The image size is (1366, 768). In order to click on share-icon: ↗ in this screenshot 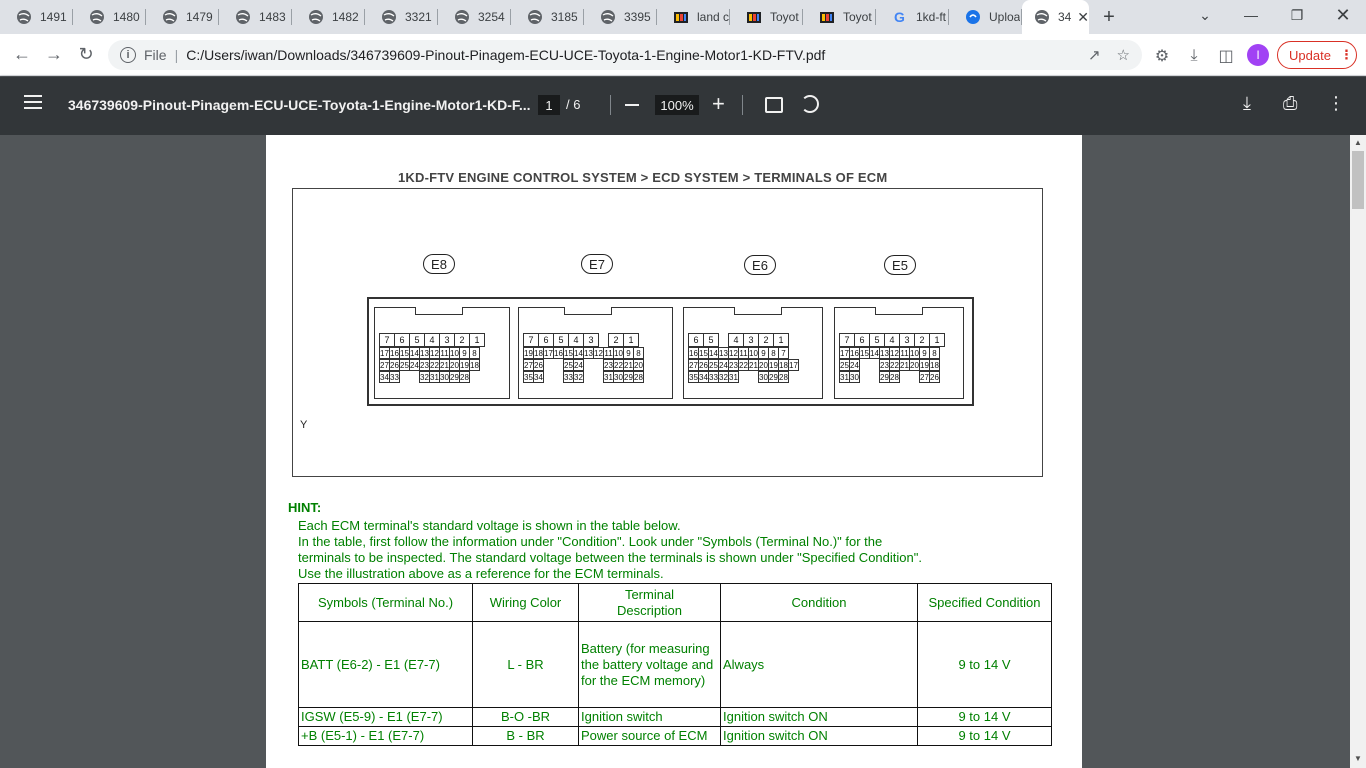, I will do `click(1094, 55)`.